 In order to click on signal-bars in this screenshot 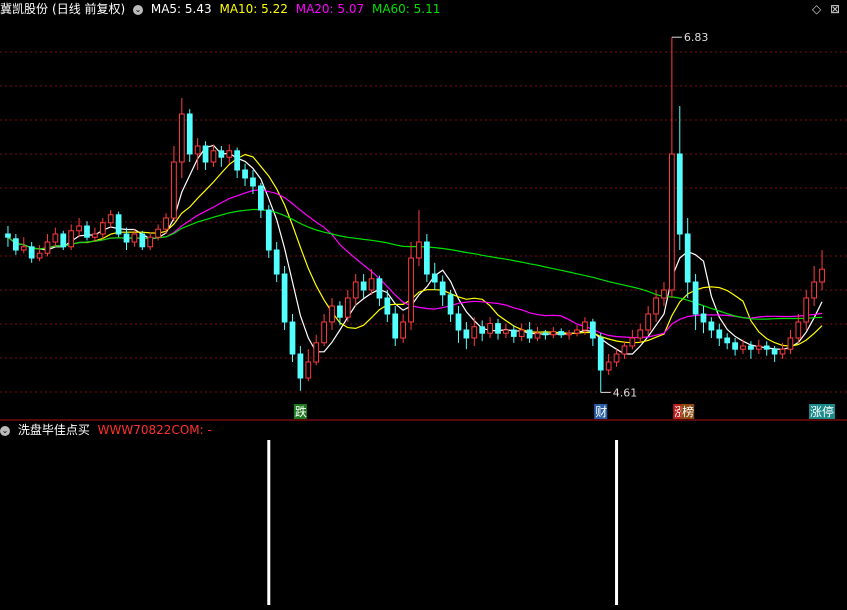, I will do `click(443, 522)`.